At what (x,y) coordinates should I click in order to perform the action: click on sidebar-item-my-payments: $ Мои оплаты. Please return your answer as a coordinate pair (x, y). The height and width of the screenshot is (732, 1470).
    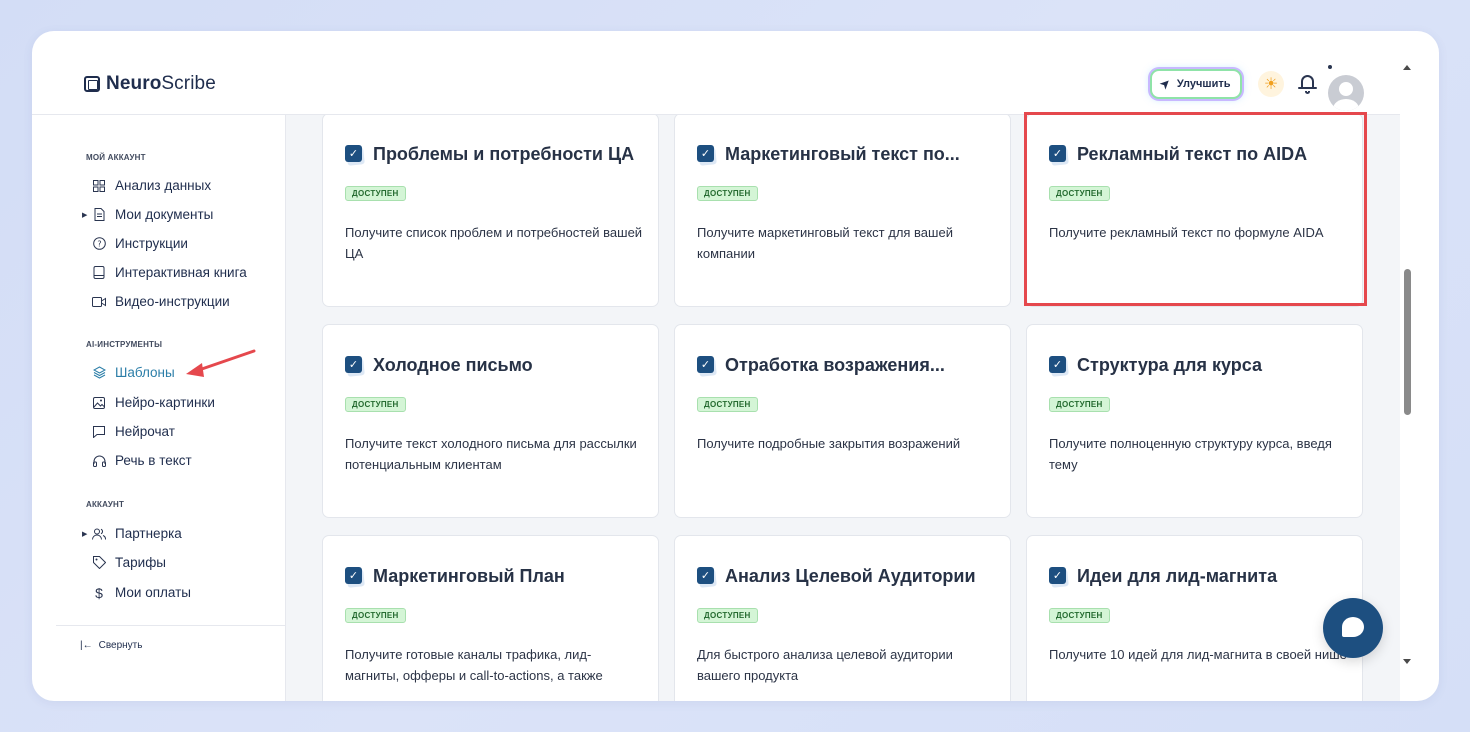
    Looking at the image, I should click on (141, 593).